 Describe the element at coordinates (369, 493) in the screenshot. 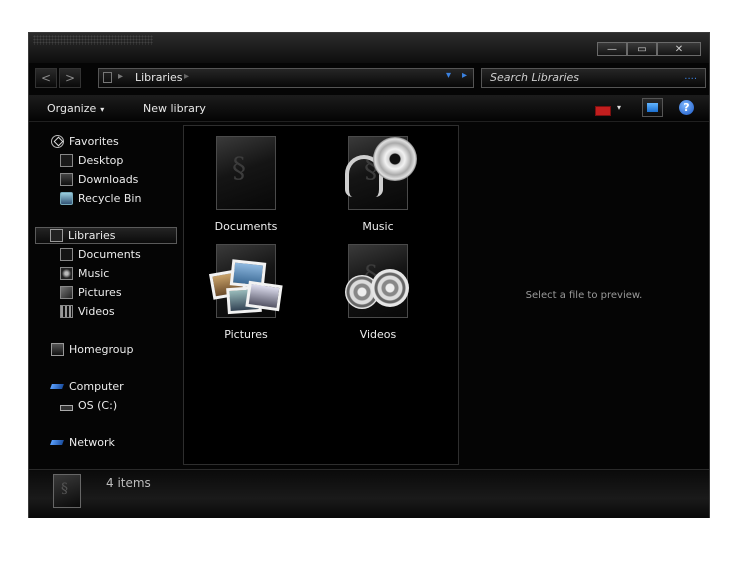

I see `details-pane: § 4 items` at that location.